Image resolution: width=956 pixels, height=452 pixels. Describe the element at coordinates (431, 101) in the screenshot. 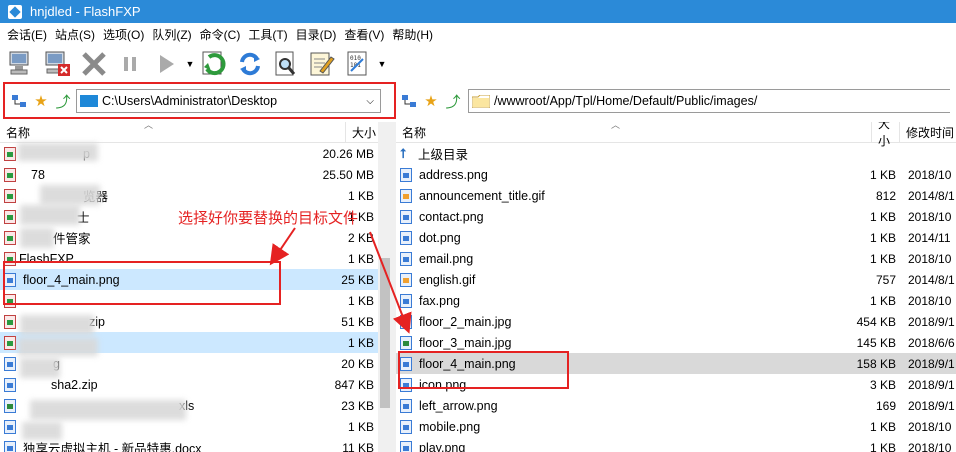

I see `favorites-star-icon: ★` at that location.